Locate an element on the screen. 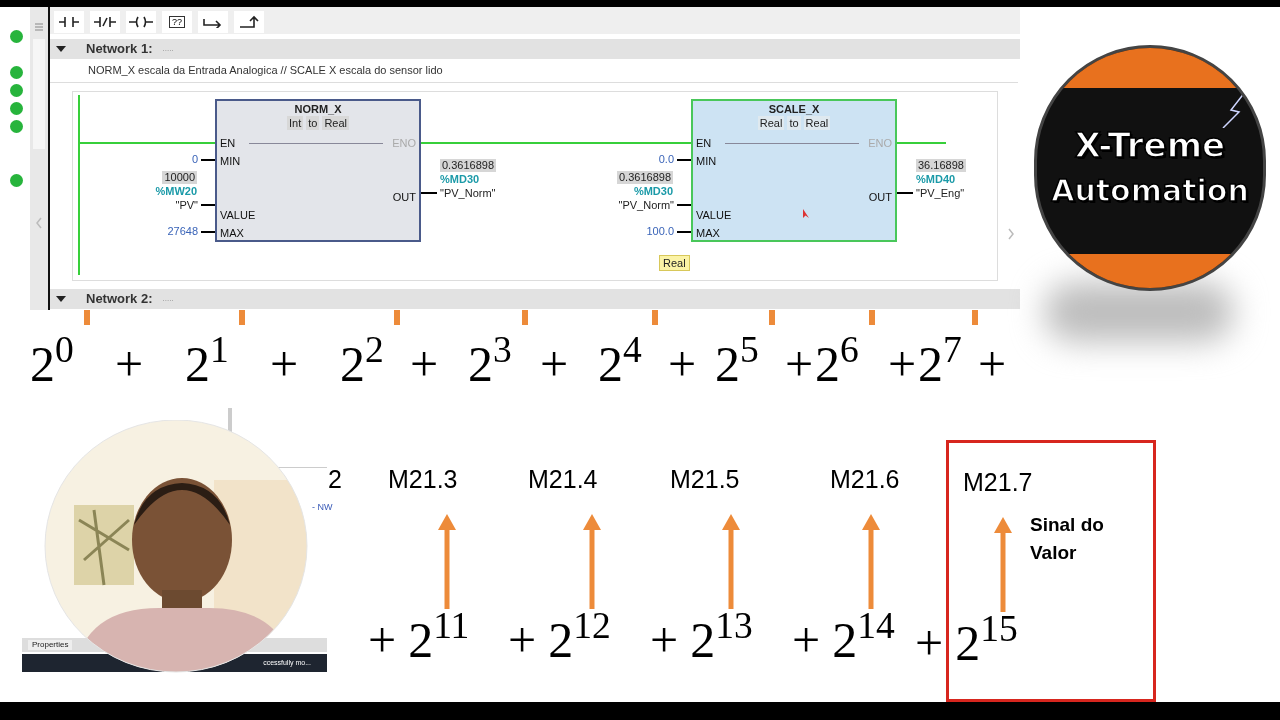  network-title: Network 2: is located at coordinates (119, 299).